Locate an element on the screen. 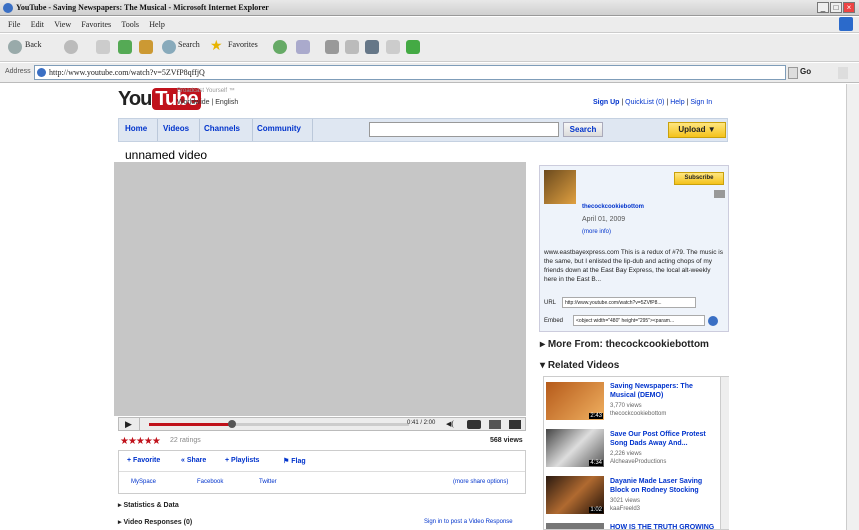  duration-badge: 1:02 is located at coordinates (596, 510).